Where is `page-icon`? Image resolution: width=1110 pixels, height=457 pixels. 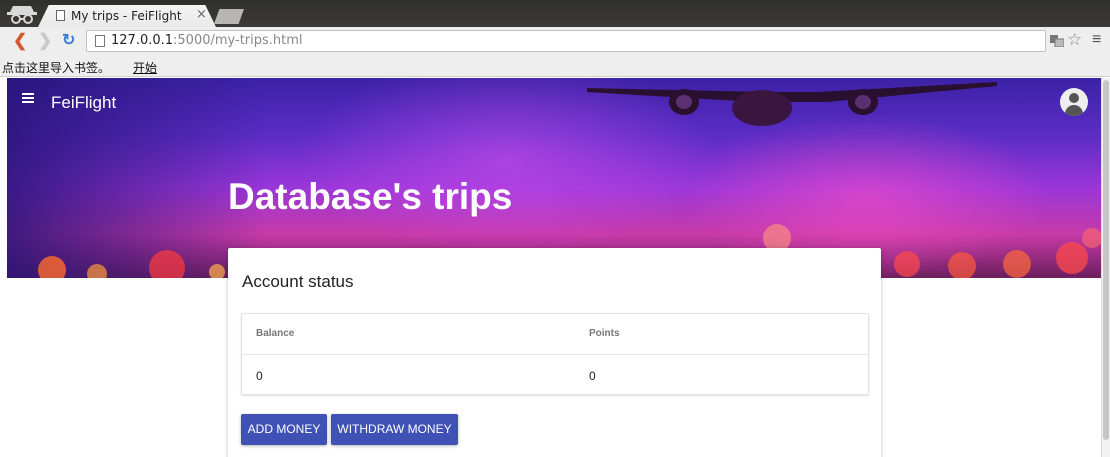 page-icon is located at coordinates (60, 15).